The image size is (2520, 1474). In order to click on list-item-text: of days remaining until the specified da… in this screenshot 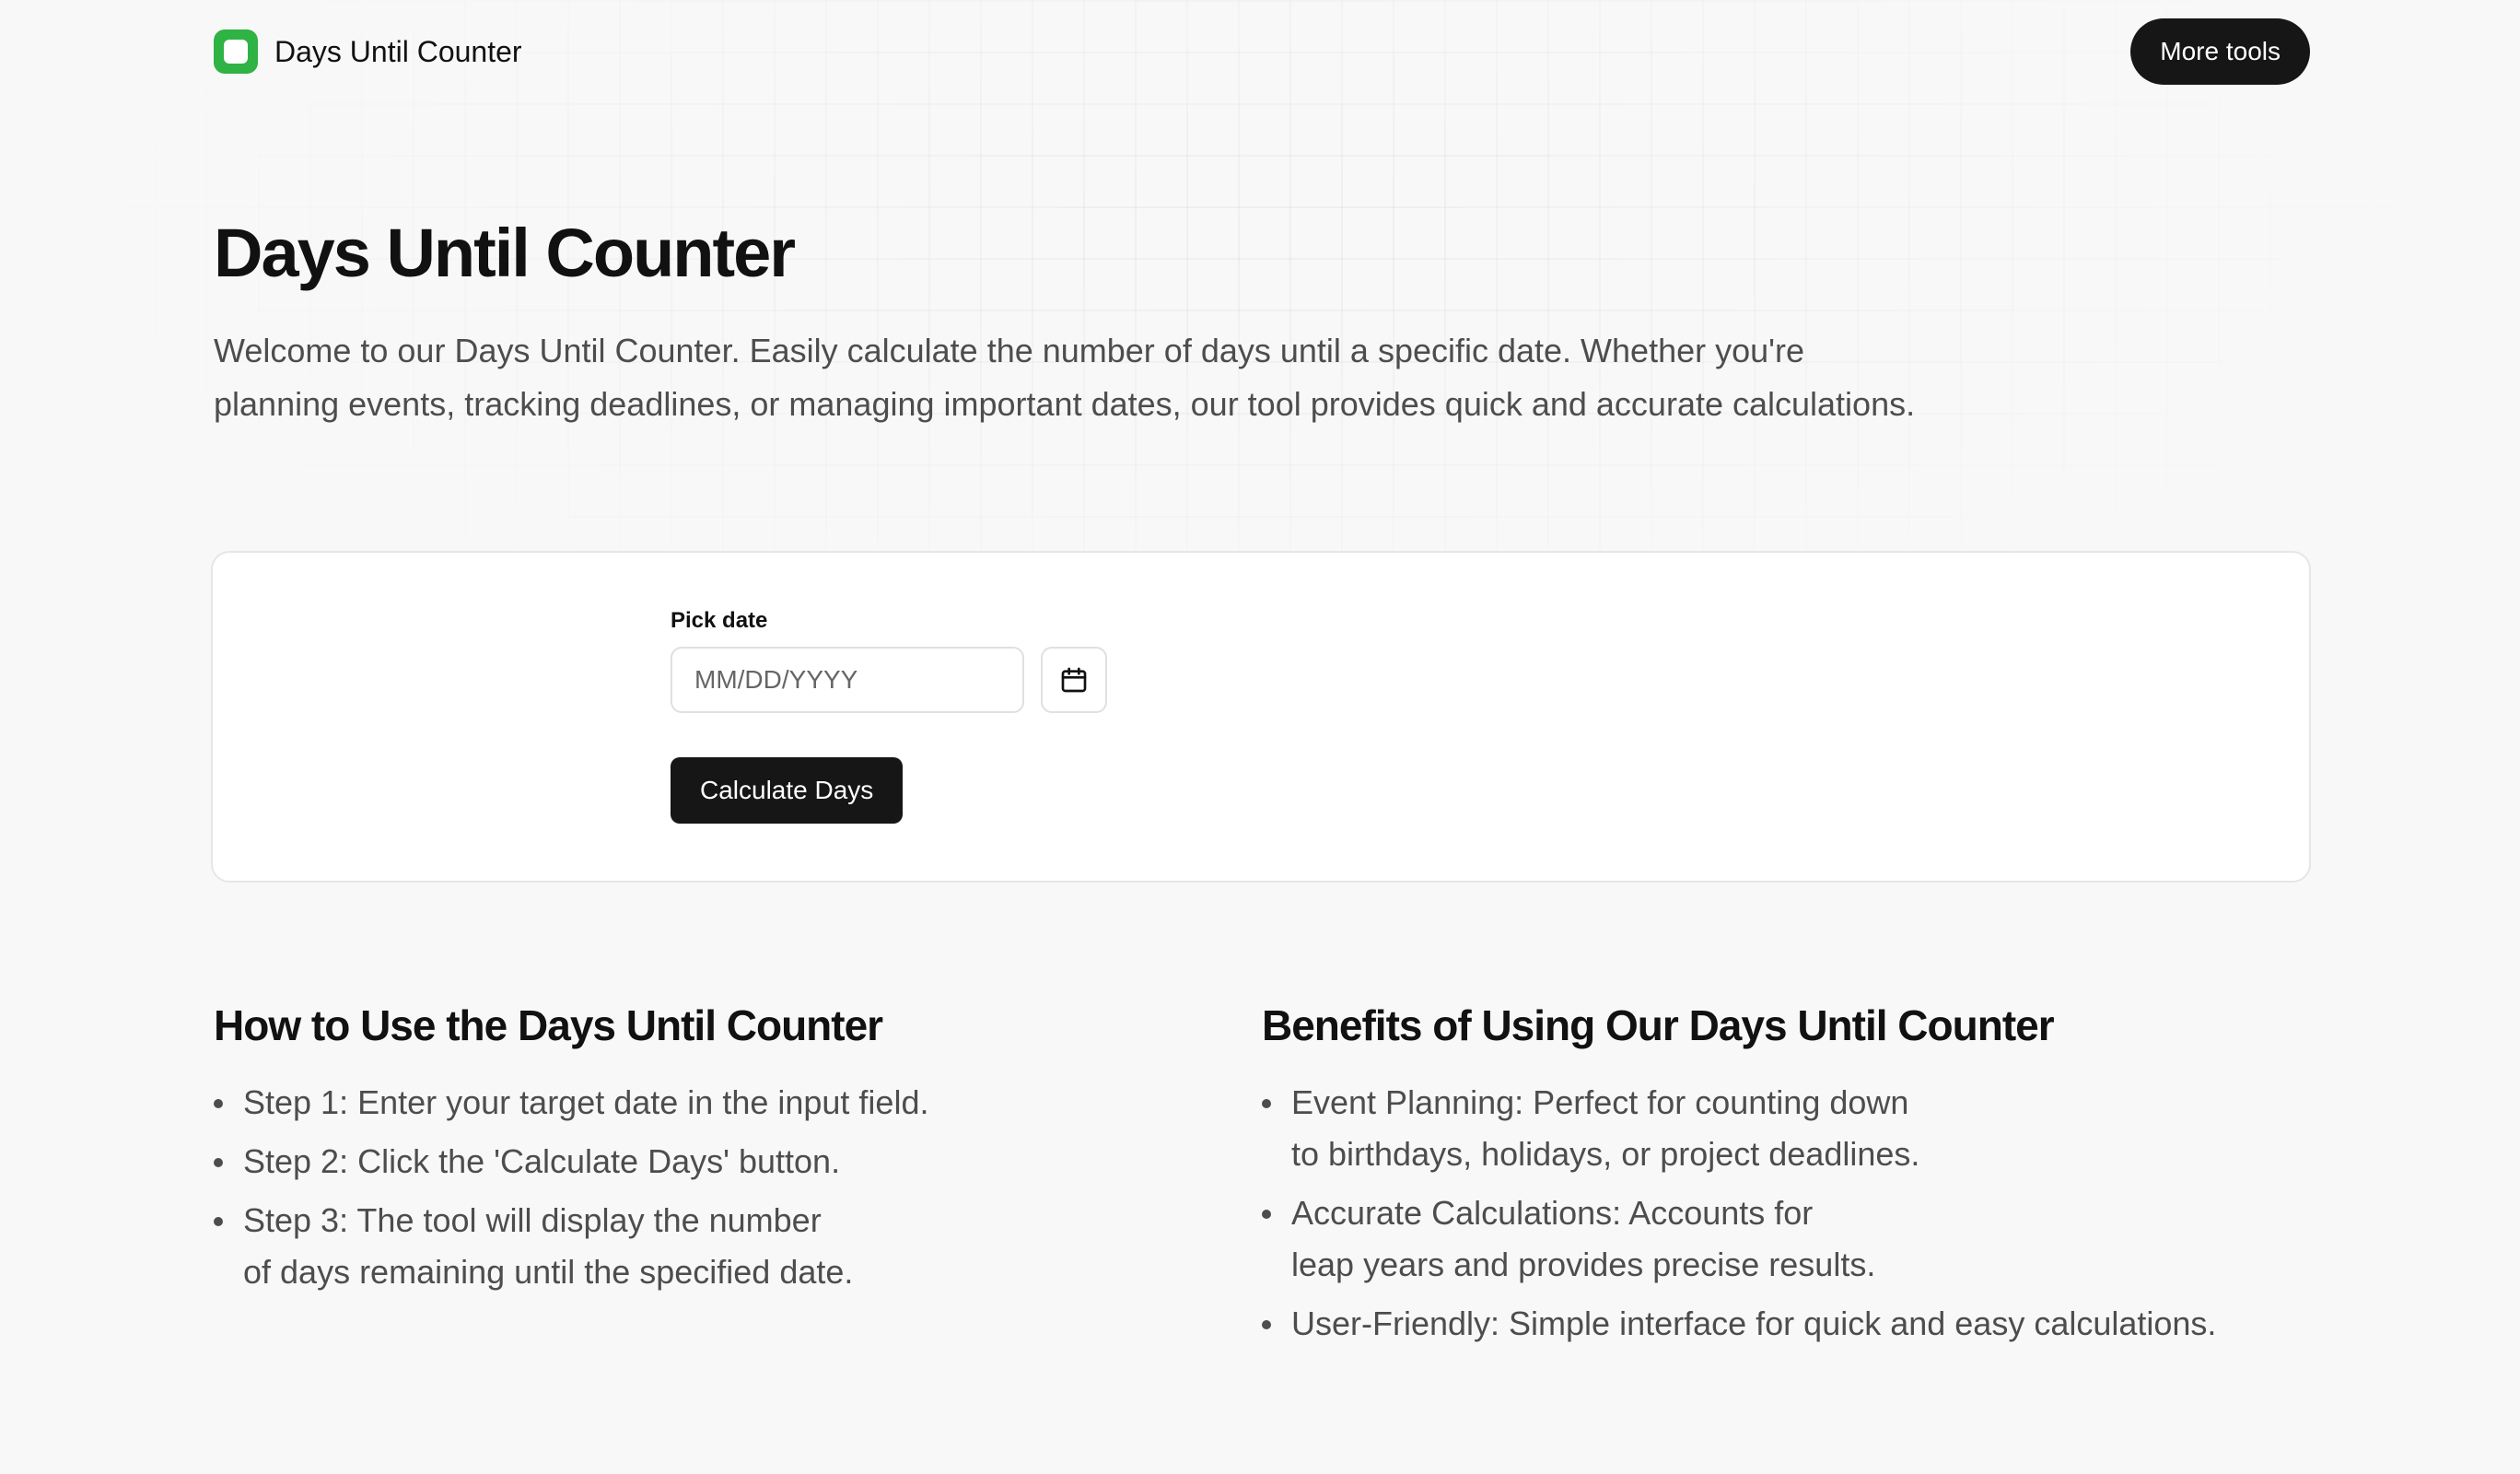, I will do `click(548, 1272)`.